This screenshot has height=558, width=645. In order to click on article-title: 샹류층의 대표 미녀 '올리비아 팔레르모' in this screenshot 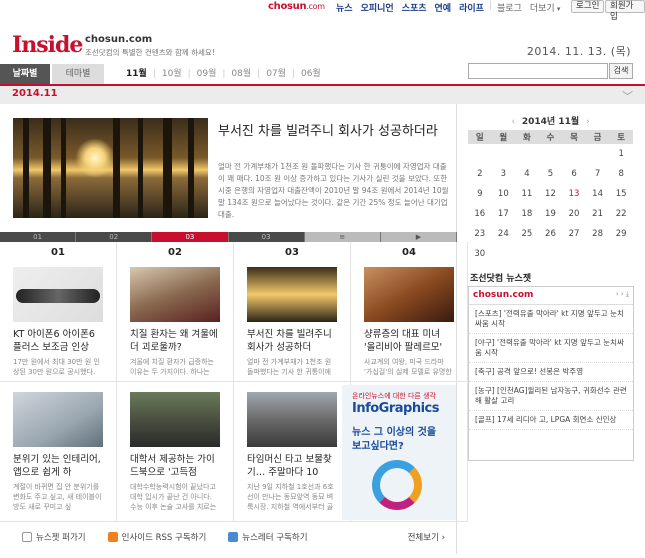, I will do `click(409, 341)`.